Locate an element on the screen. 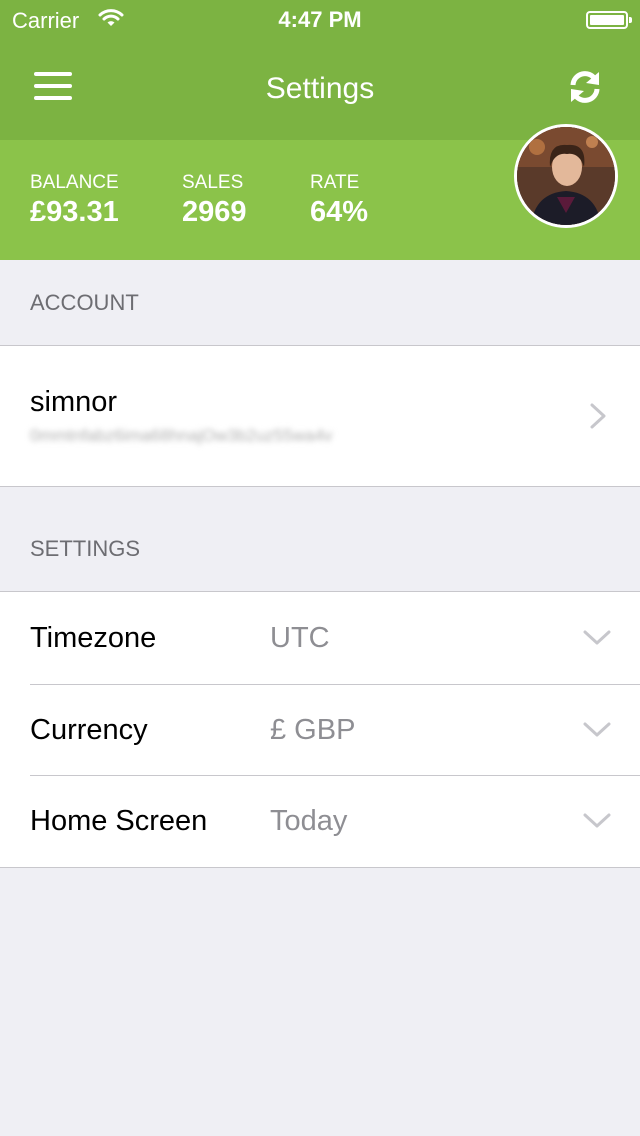 This screenshot has height=1136, width=640. page-title: Settings is located at coordinates (320, 88).